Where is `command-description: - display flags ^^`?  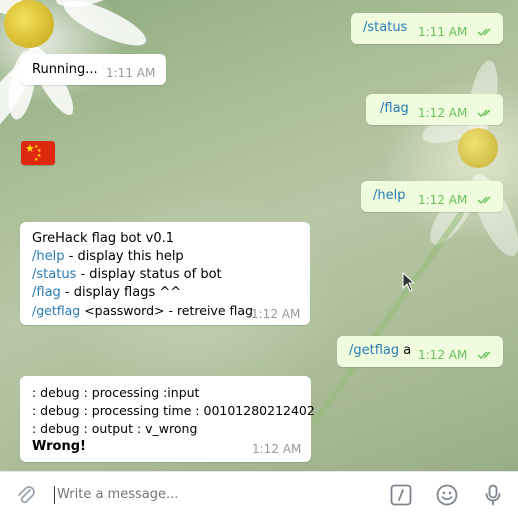
command-description: - display flags ^^ is located at coordinates (121, 292).